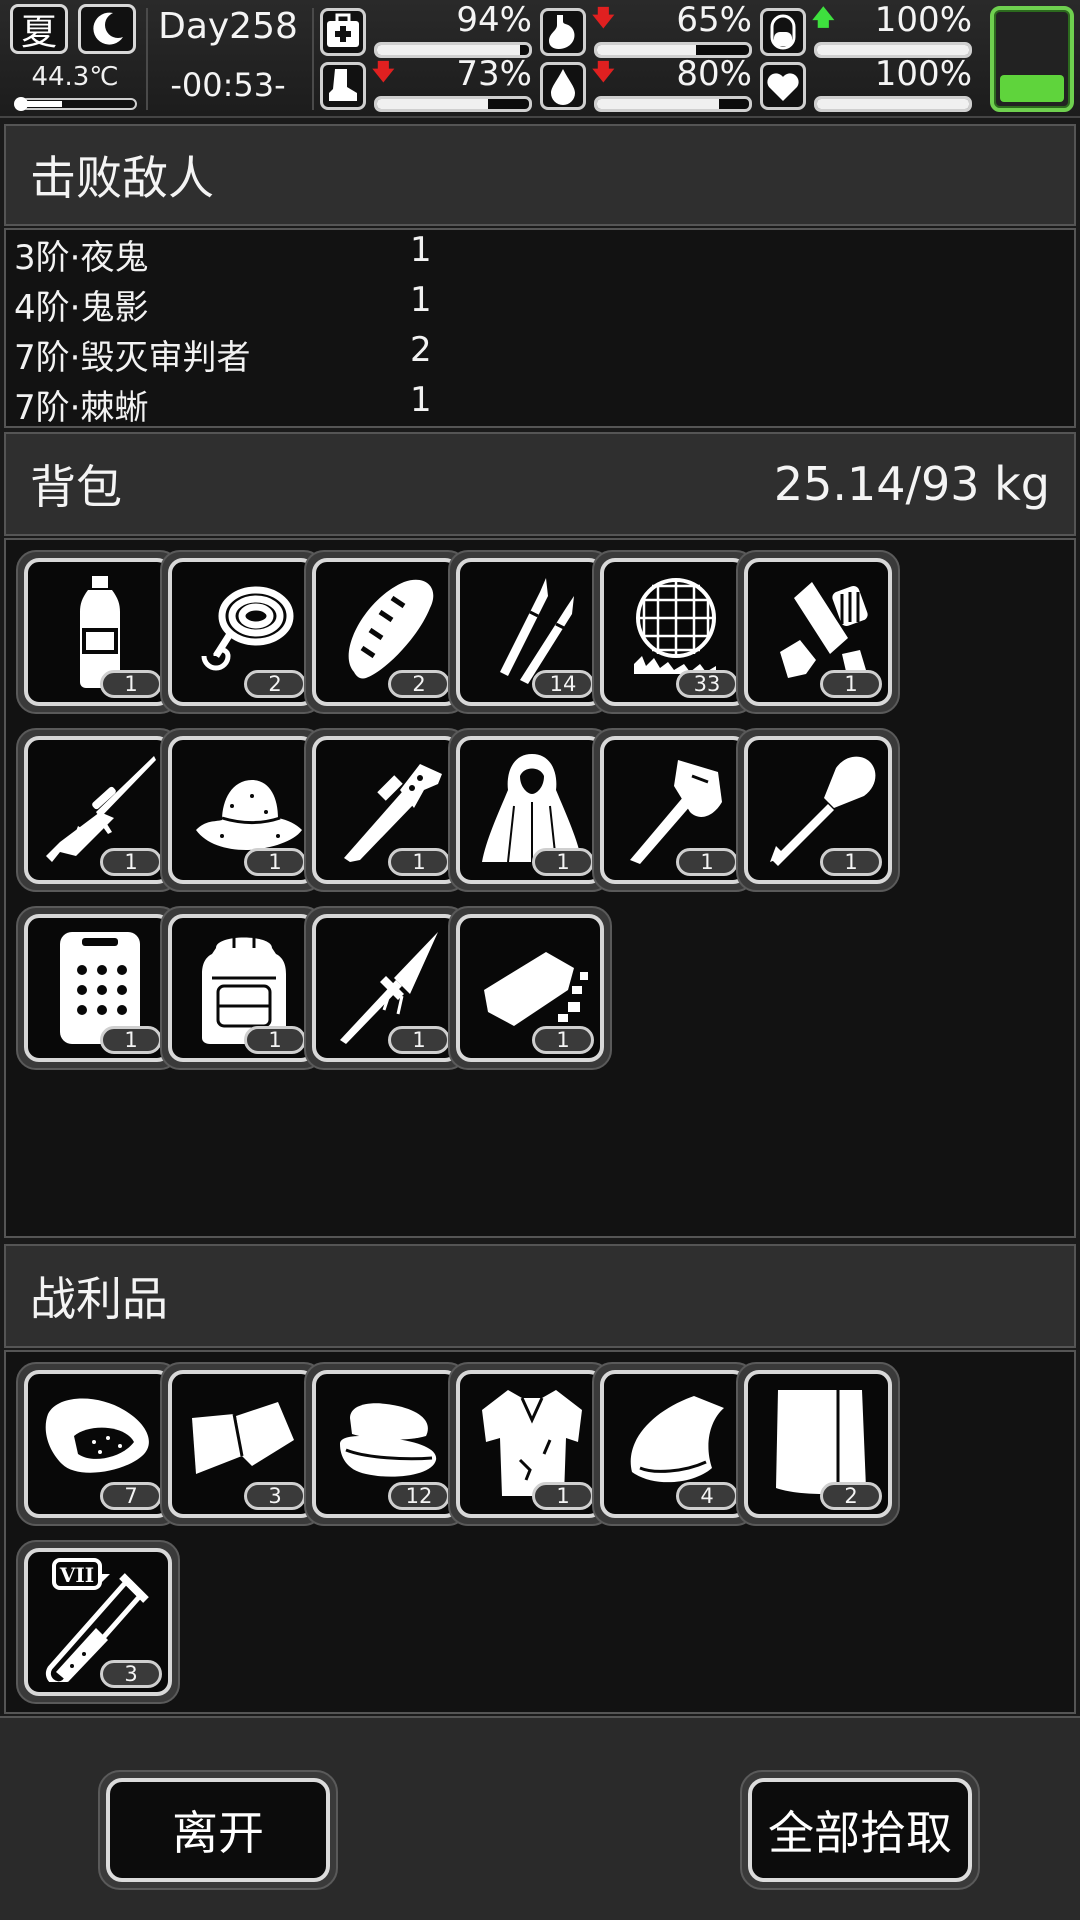  What do you see at coordinates (818, 1444) in the screenshot?
I see `loot-item-slot: 2` at bounding box center [818, 1444].